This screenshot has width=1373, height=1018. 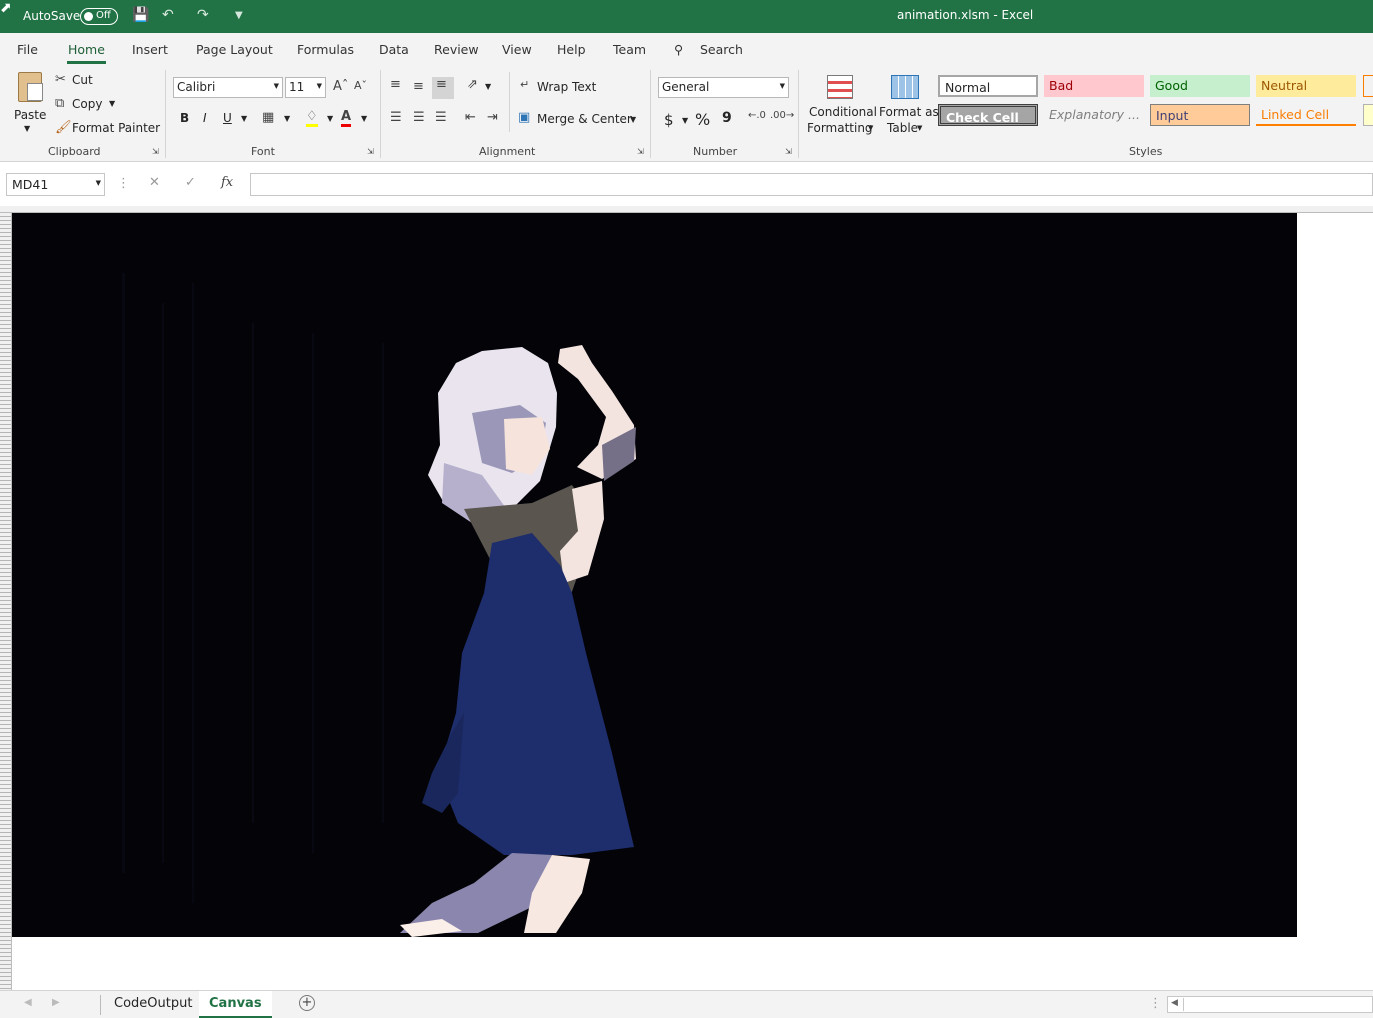 I want to click on borders-icon: ▦, so click(x=268, y=117).